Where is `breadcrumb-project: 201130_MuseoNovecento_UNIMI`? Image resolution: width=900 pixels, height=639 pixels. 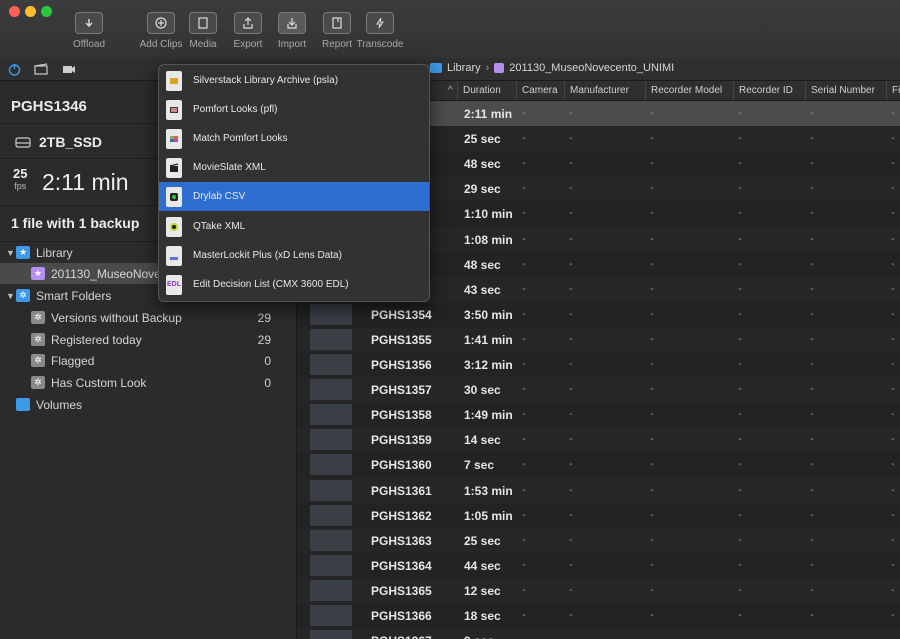 breadcrumb-project: 201130_MuseoNovecento_UNIMI is located at coordinates (591, 68).